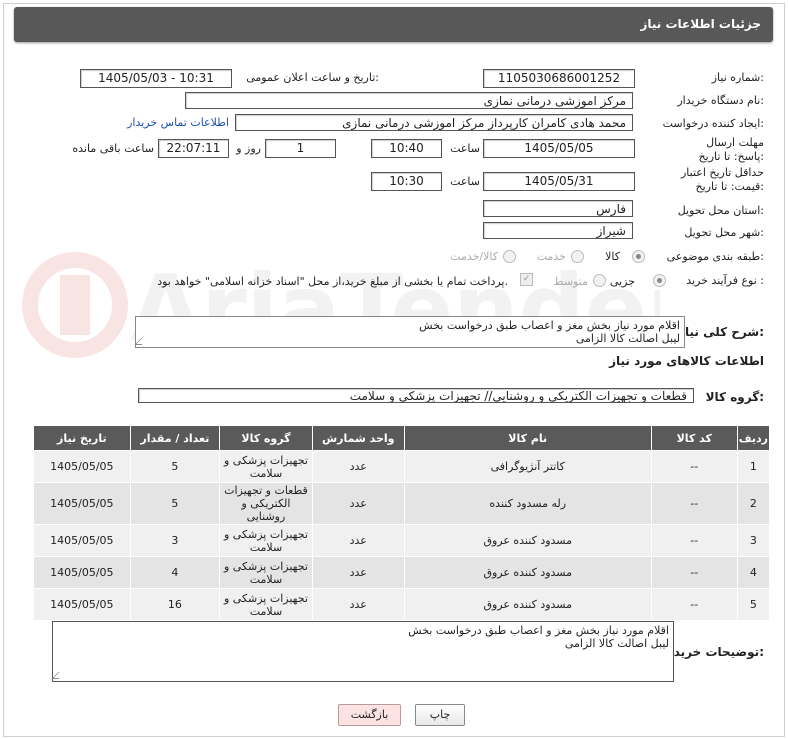  What do you see at coordinates (369, 715) in the screenshot?
I see `back-button: بازگشت` at bounding box center [369, 715].